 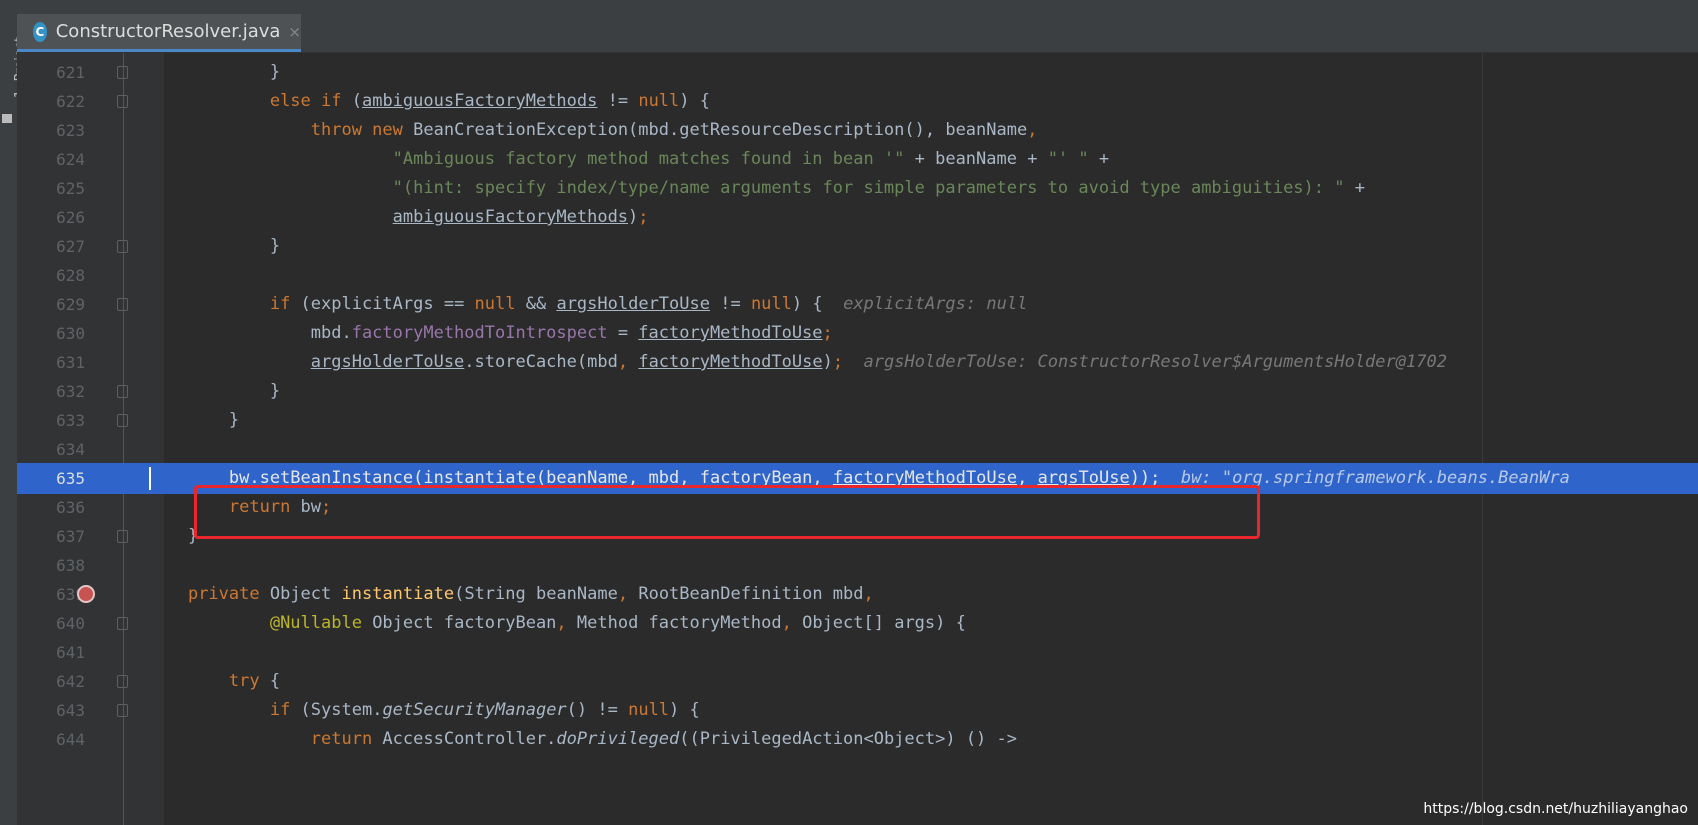 What do you see at coordinates (857, 246) in the screenshot?
I see `code-line: 627 }` at bounding box center [857, 246].